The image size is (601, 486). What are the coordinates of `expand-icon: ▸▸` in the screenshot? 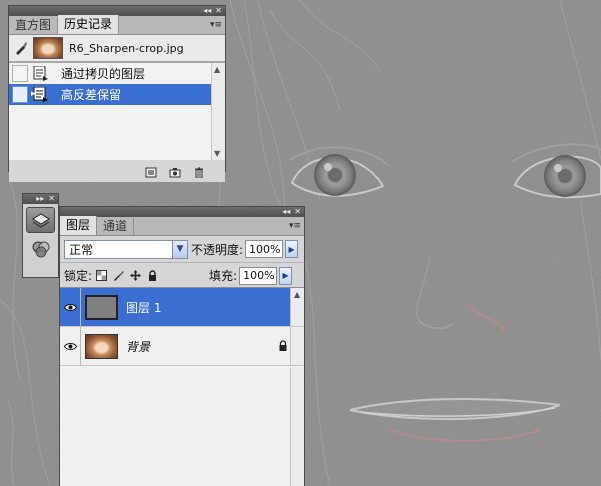 It's located at (40, 199).